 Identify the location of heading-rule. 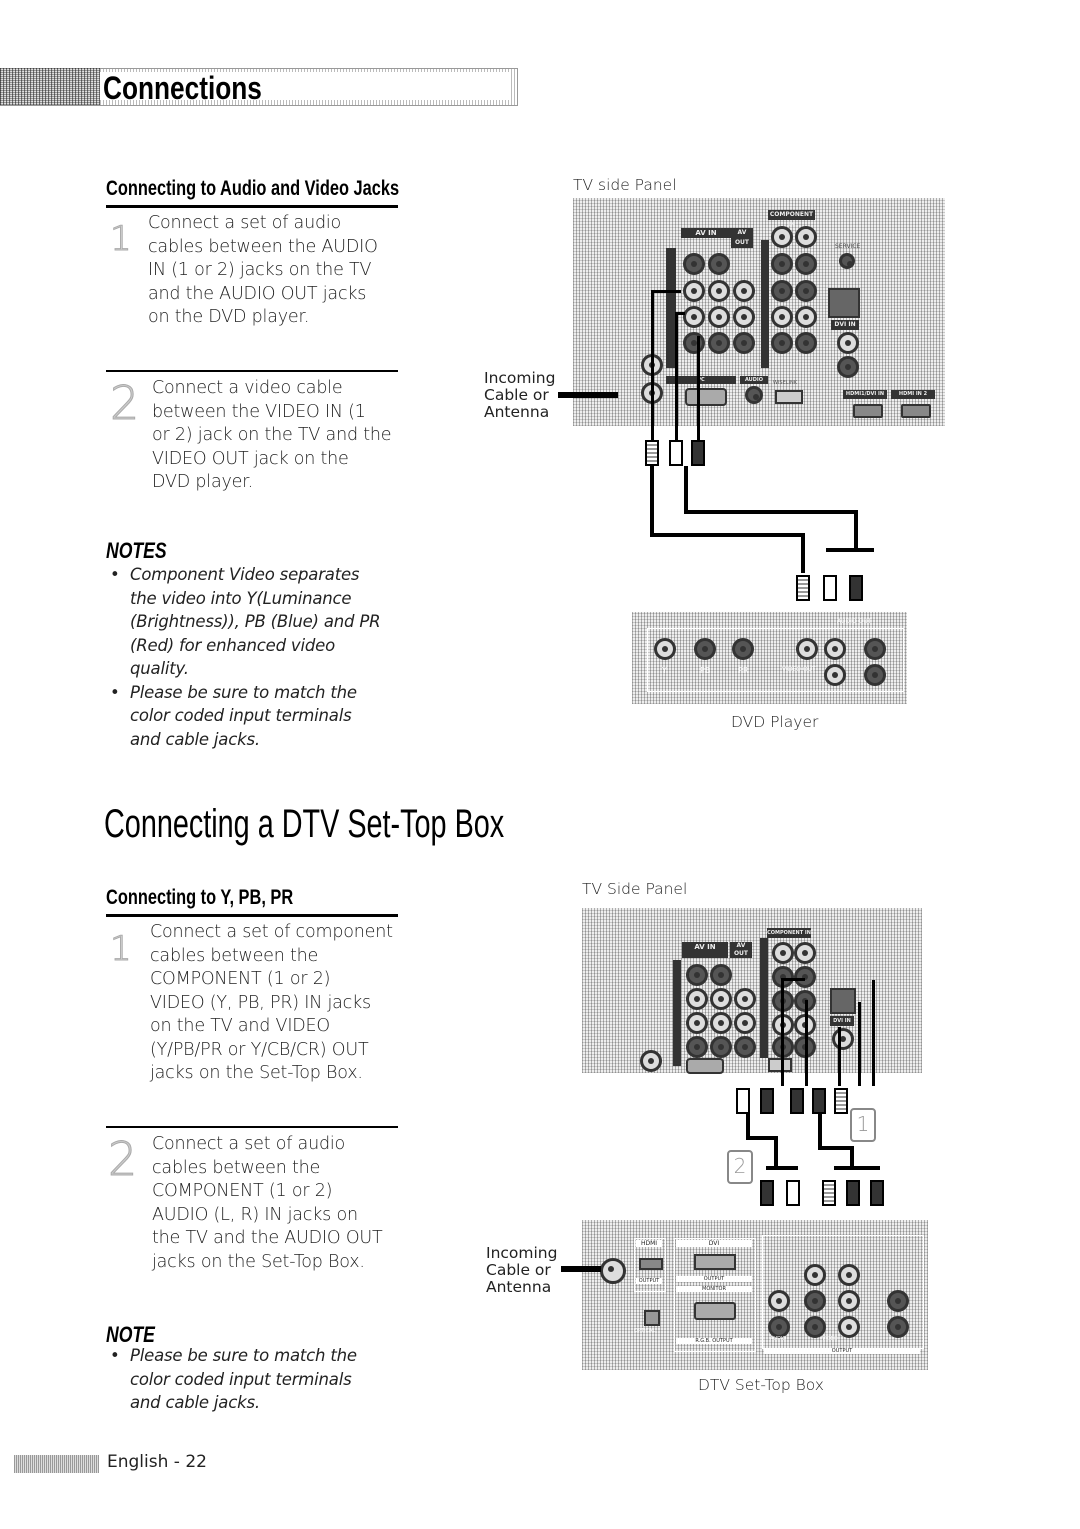
(252, 206).